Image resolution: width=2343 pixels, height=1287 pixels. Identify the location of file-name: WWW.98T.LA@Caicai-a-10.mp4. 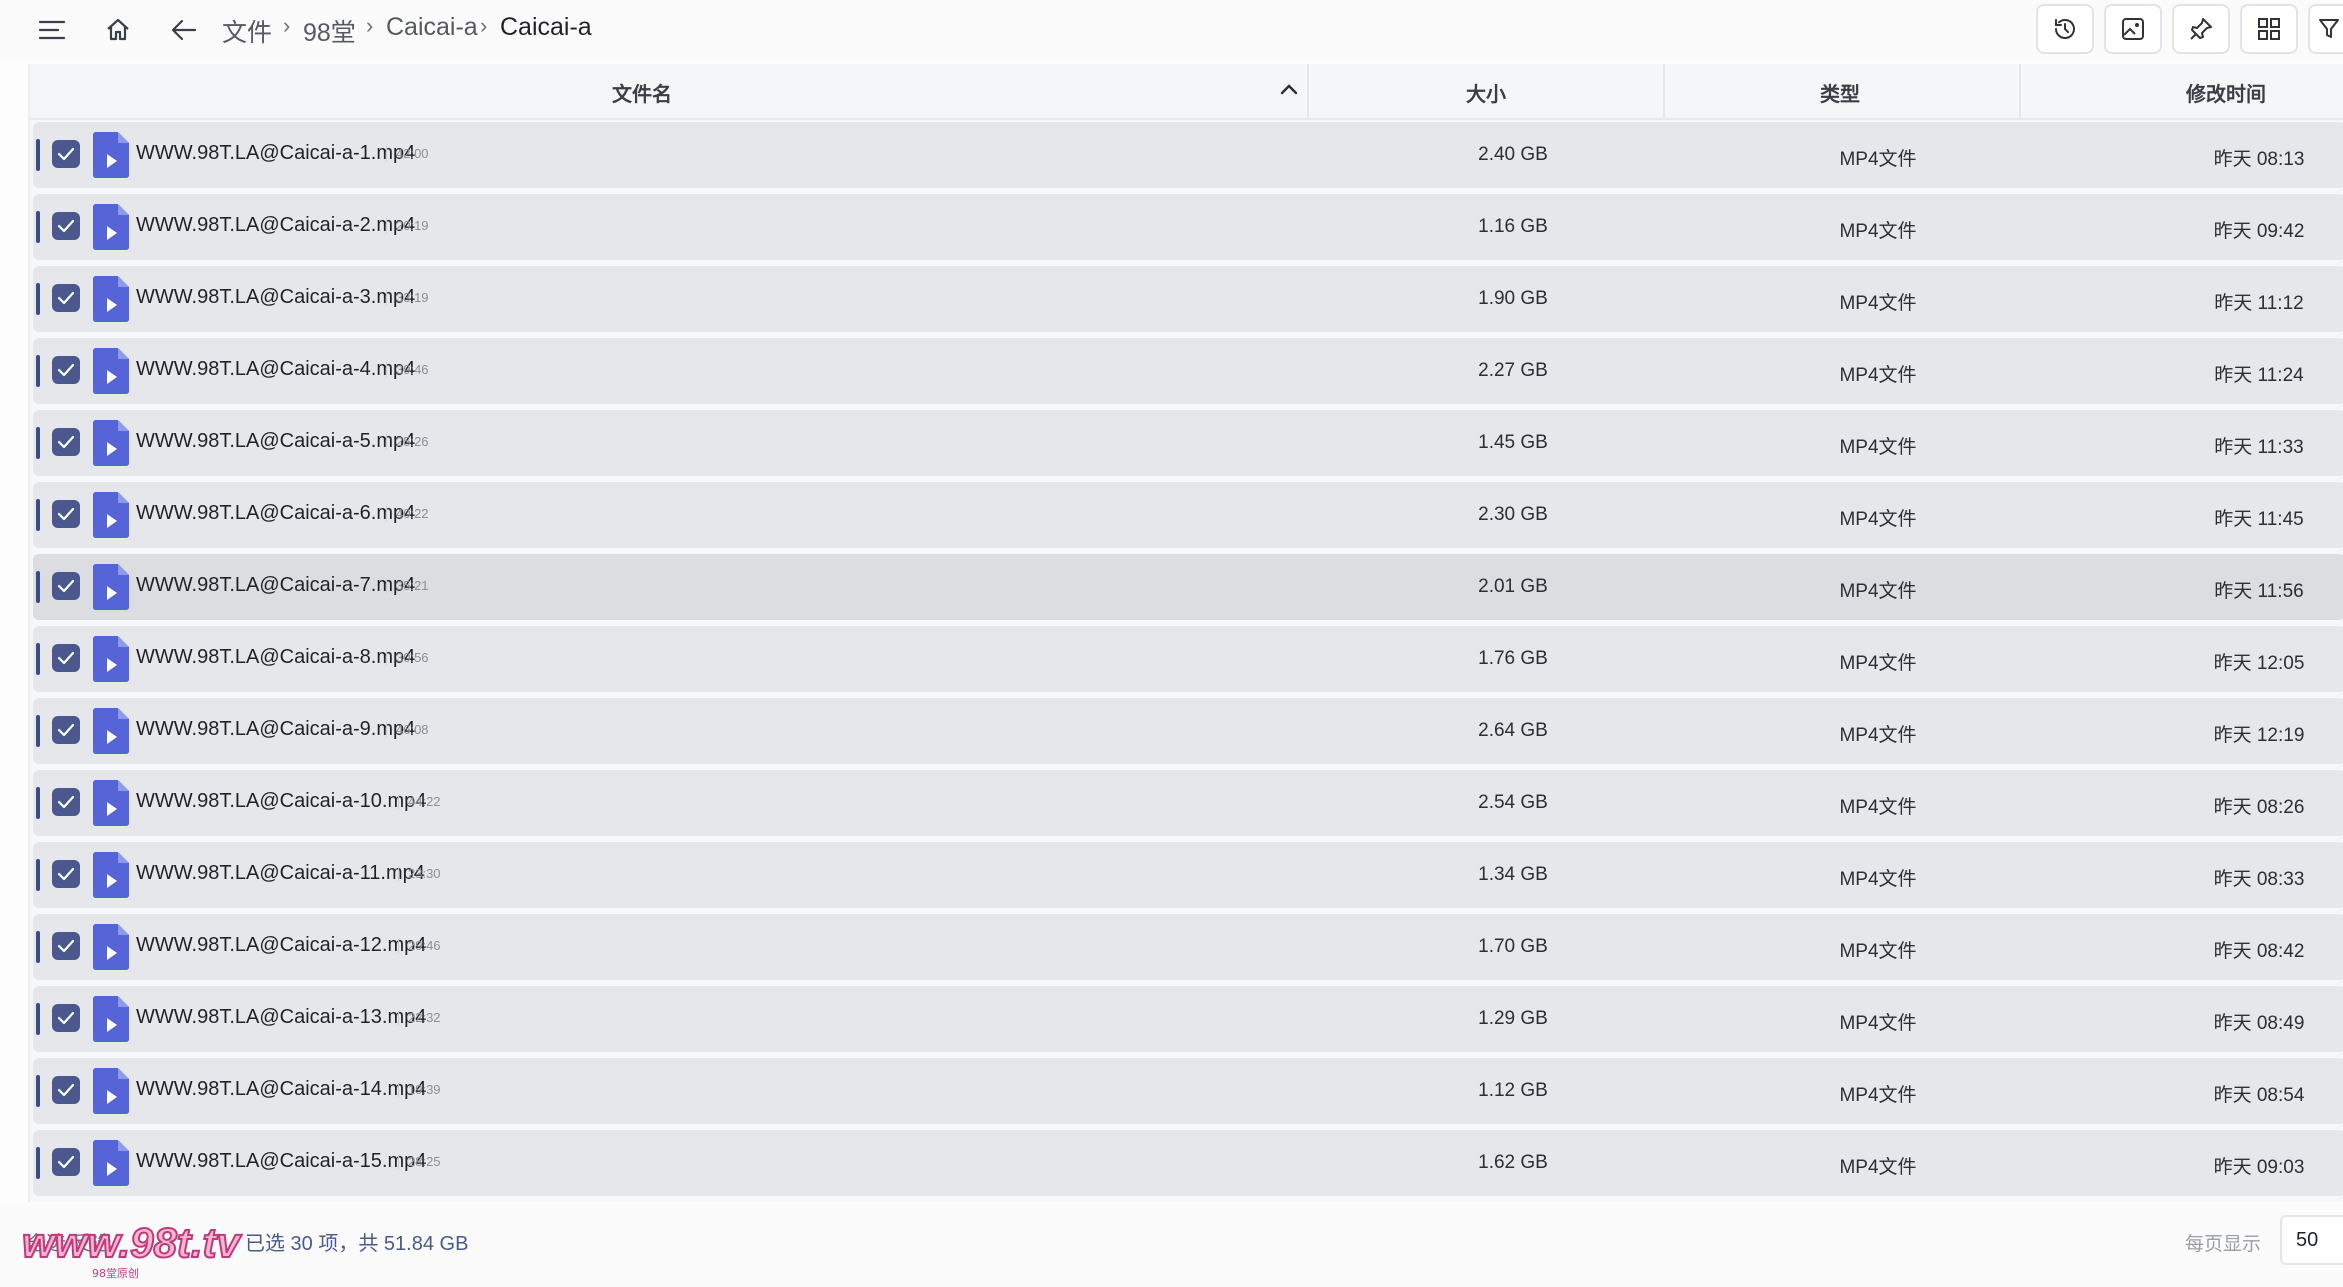
(281, 801).